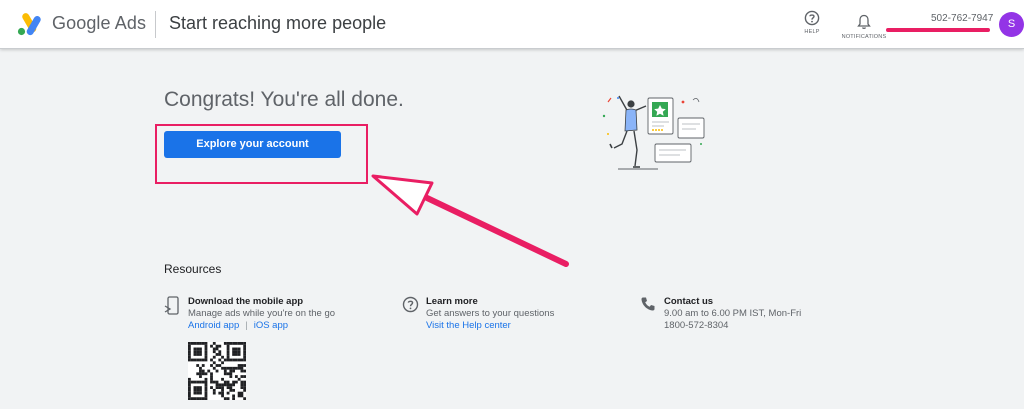 This screenshot has width=1024, height=409. Describe the element at coordinates (262, 313) in the screenshot. I see `mobile-app-description: Manage ads while you're on the go` at that location.